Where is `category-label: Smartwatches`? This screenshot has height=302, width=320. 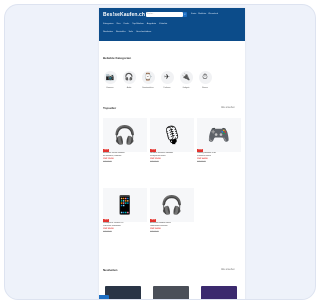 category-label: Smartwatches is located at coordinates (148, 88).